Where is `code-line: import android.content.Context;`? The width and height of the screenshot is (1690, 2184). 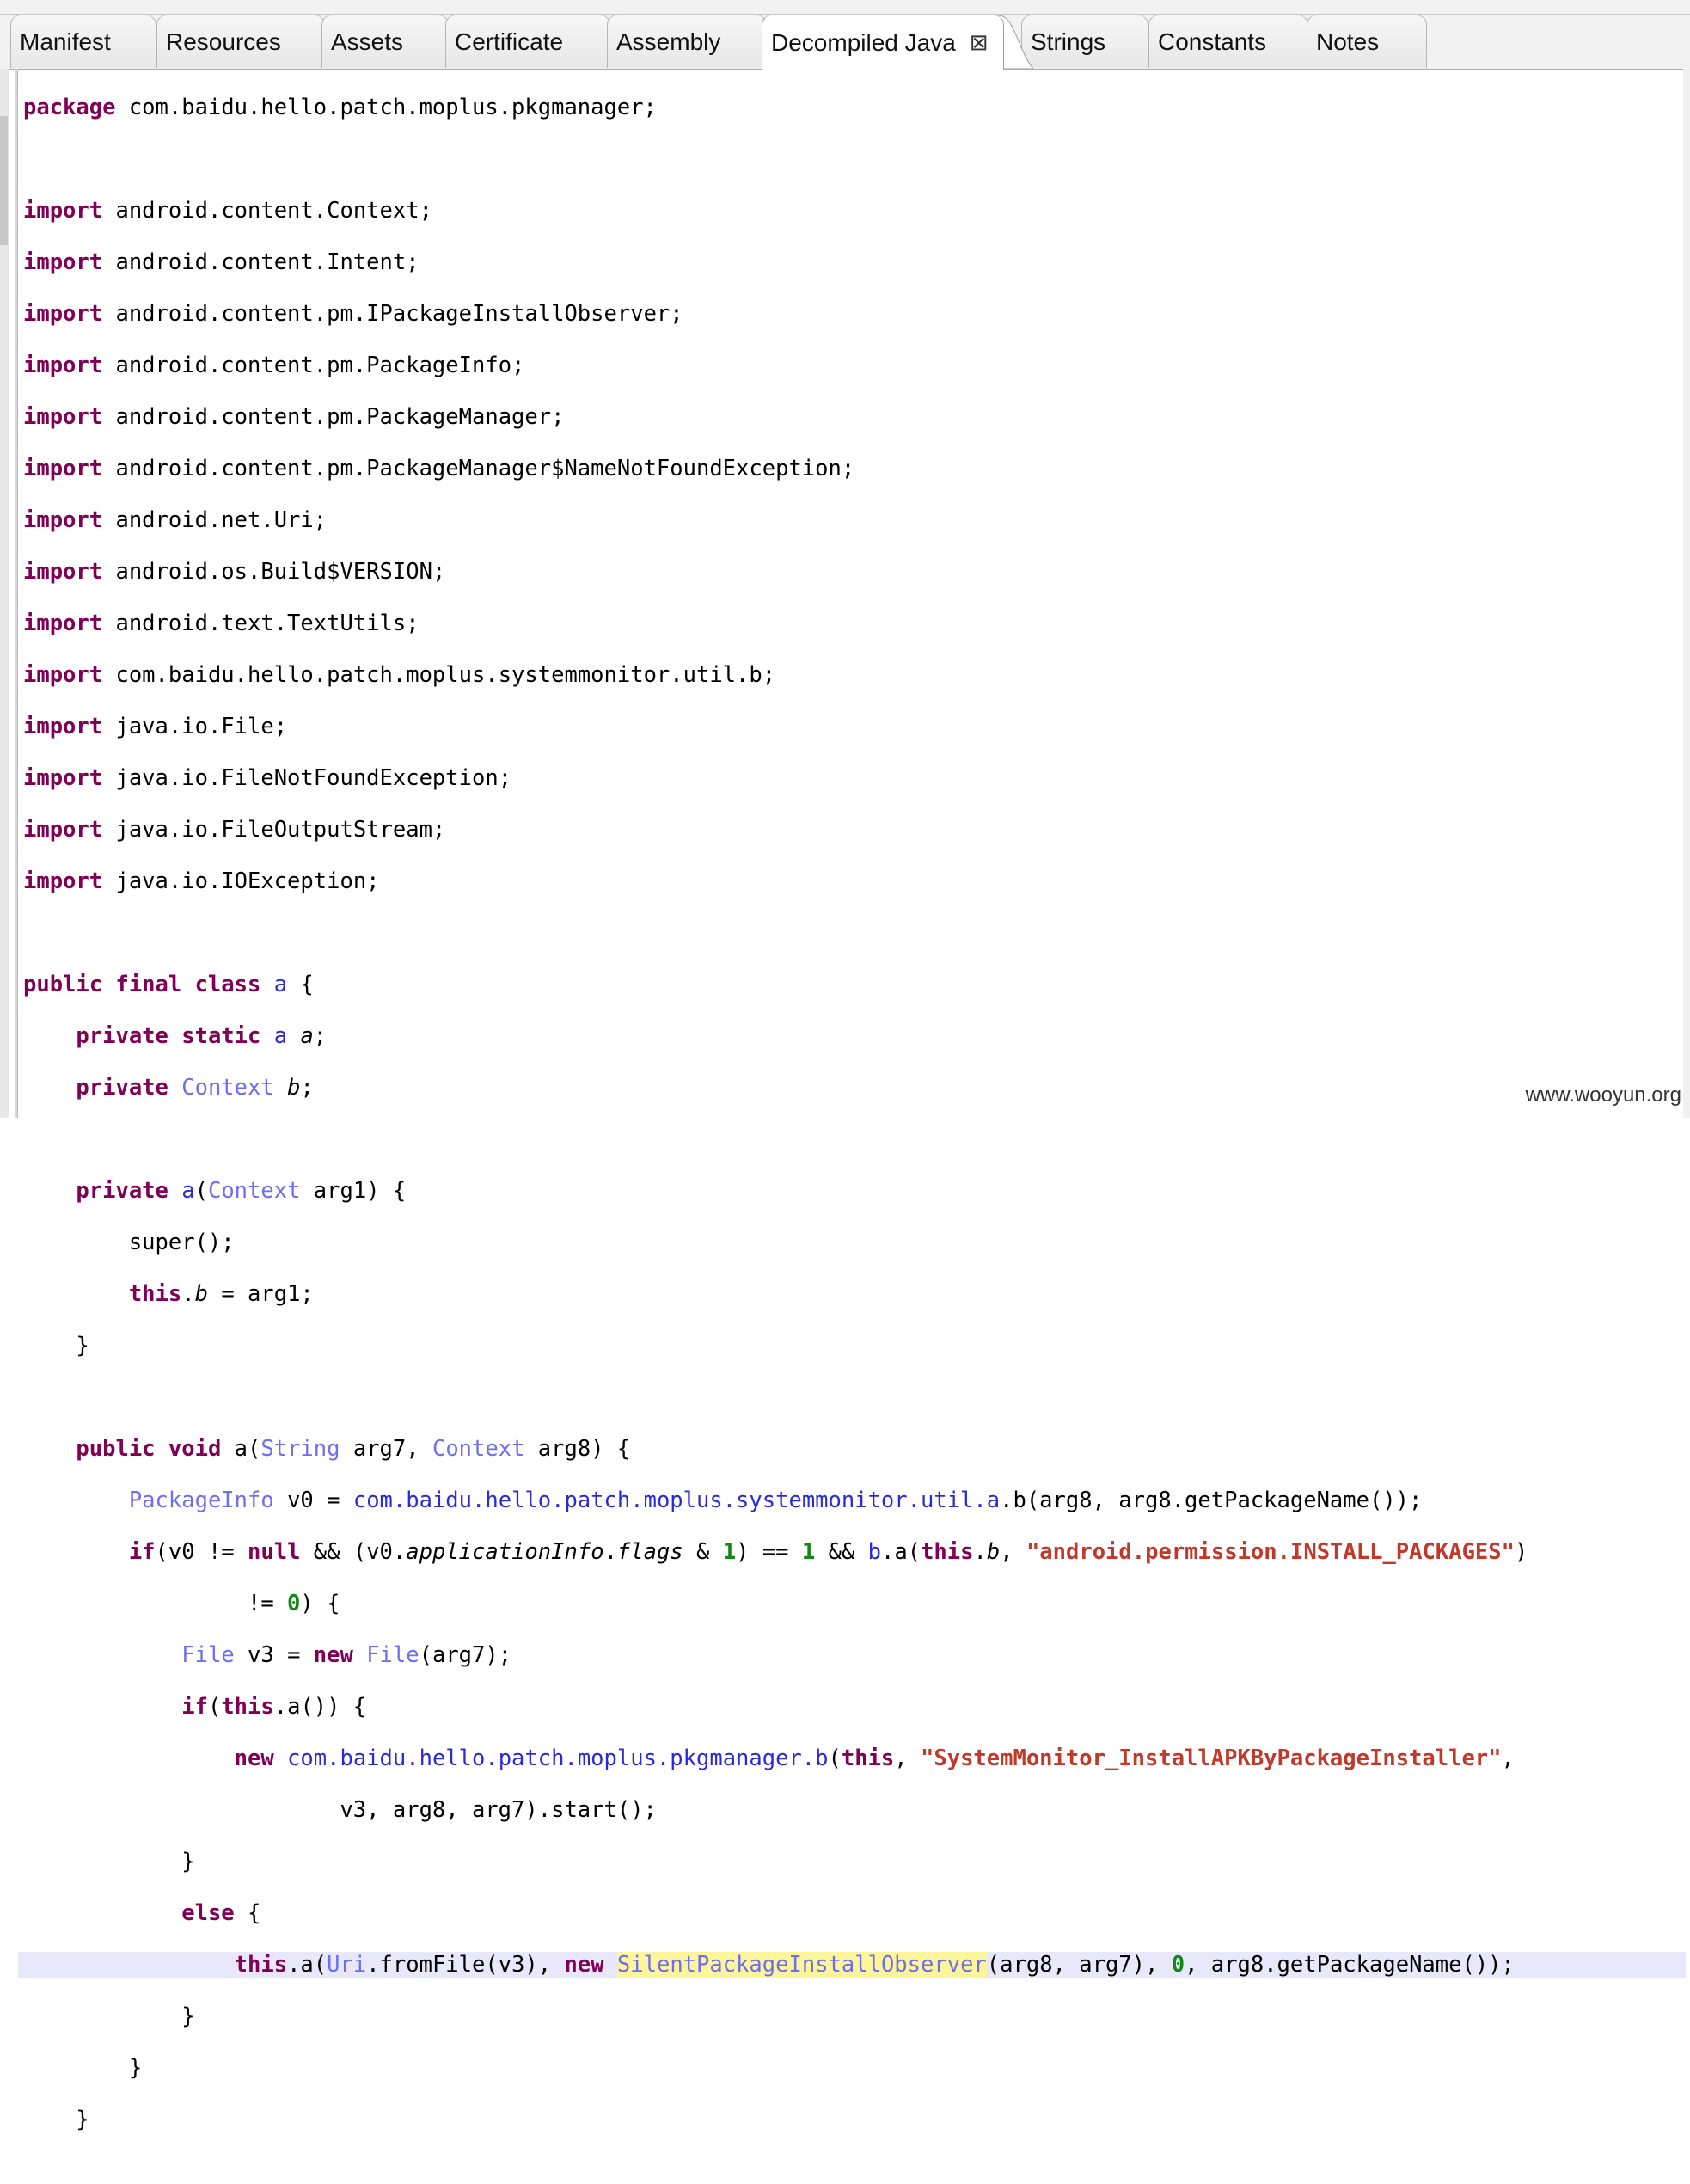
code-line: import android.content.Context; is located at coordinates (775, 211).